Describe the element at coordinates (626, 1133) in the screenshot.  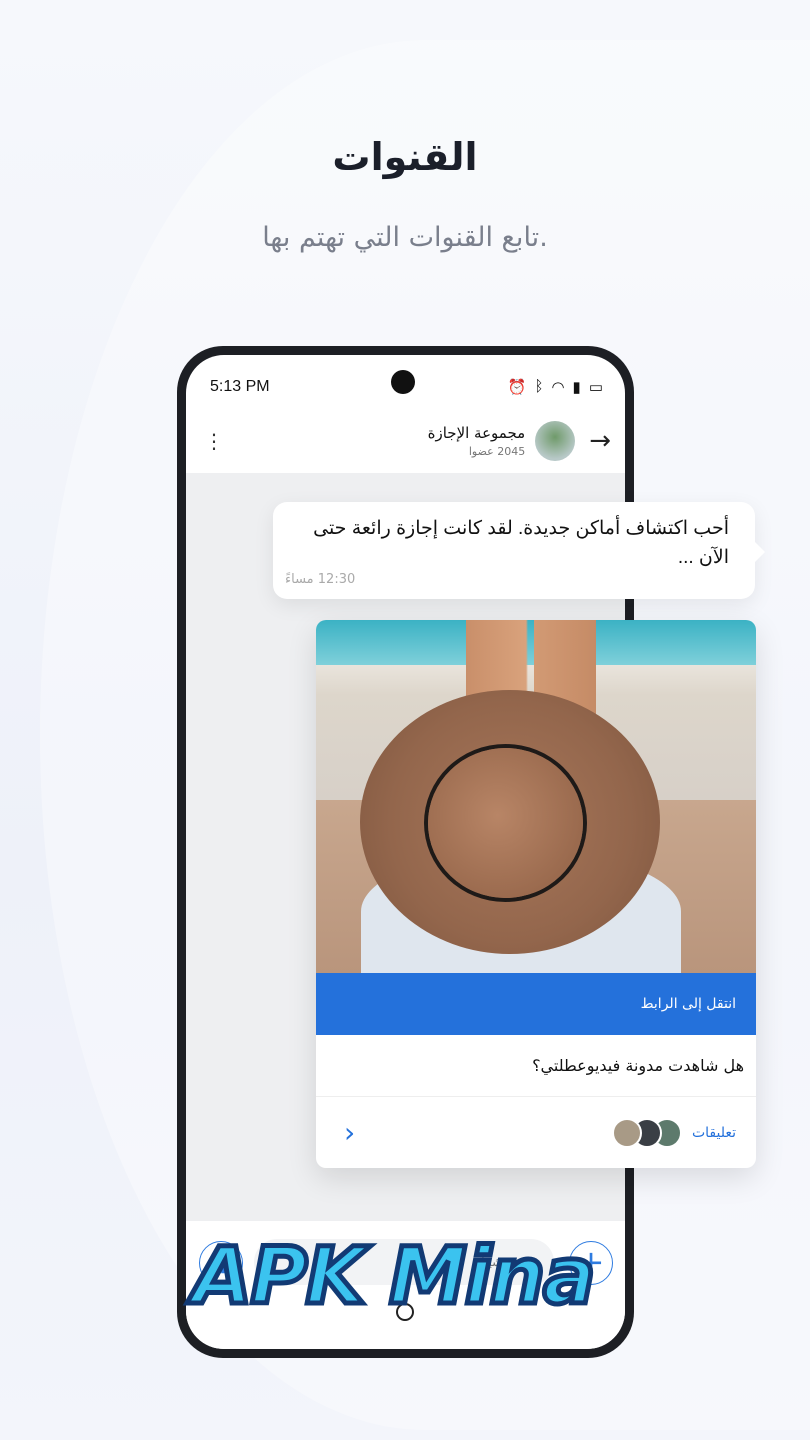
I see `commenter-avatar` at that location.